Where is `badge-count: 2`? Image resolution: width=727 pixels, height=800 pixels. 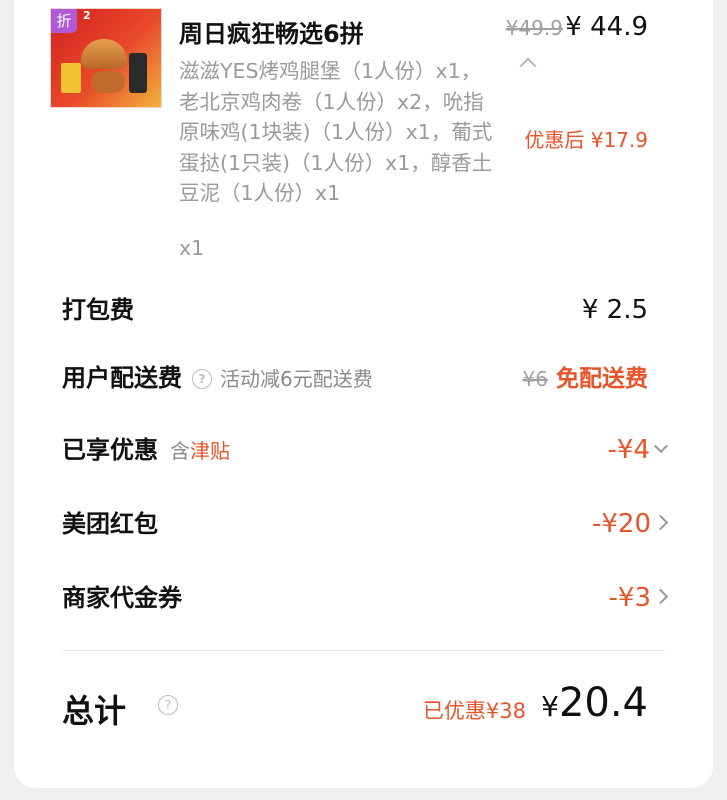
badge-count: 2 is located at coordinates (87, 15).